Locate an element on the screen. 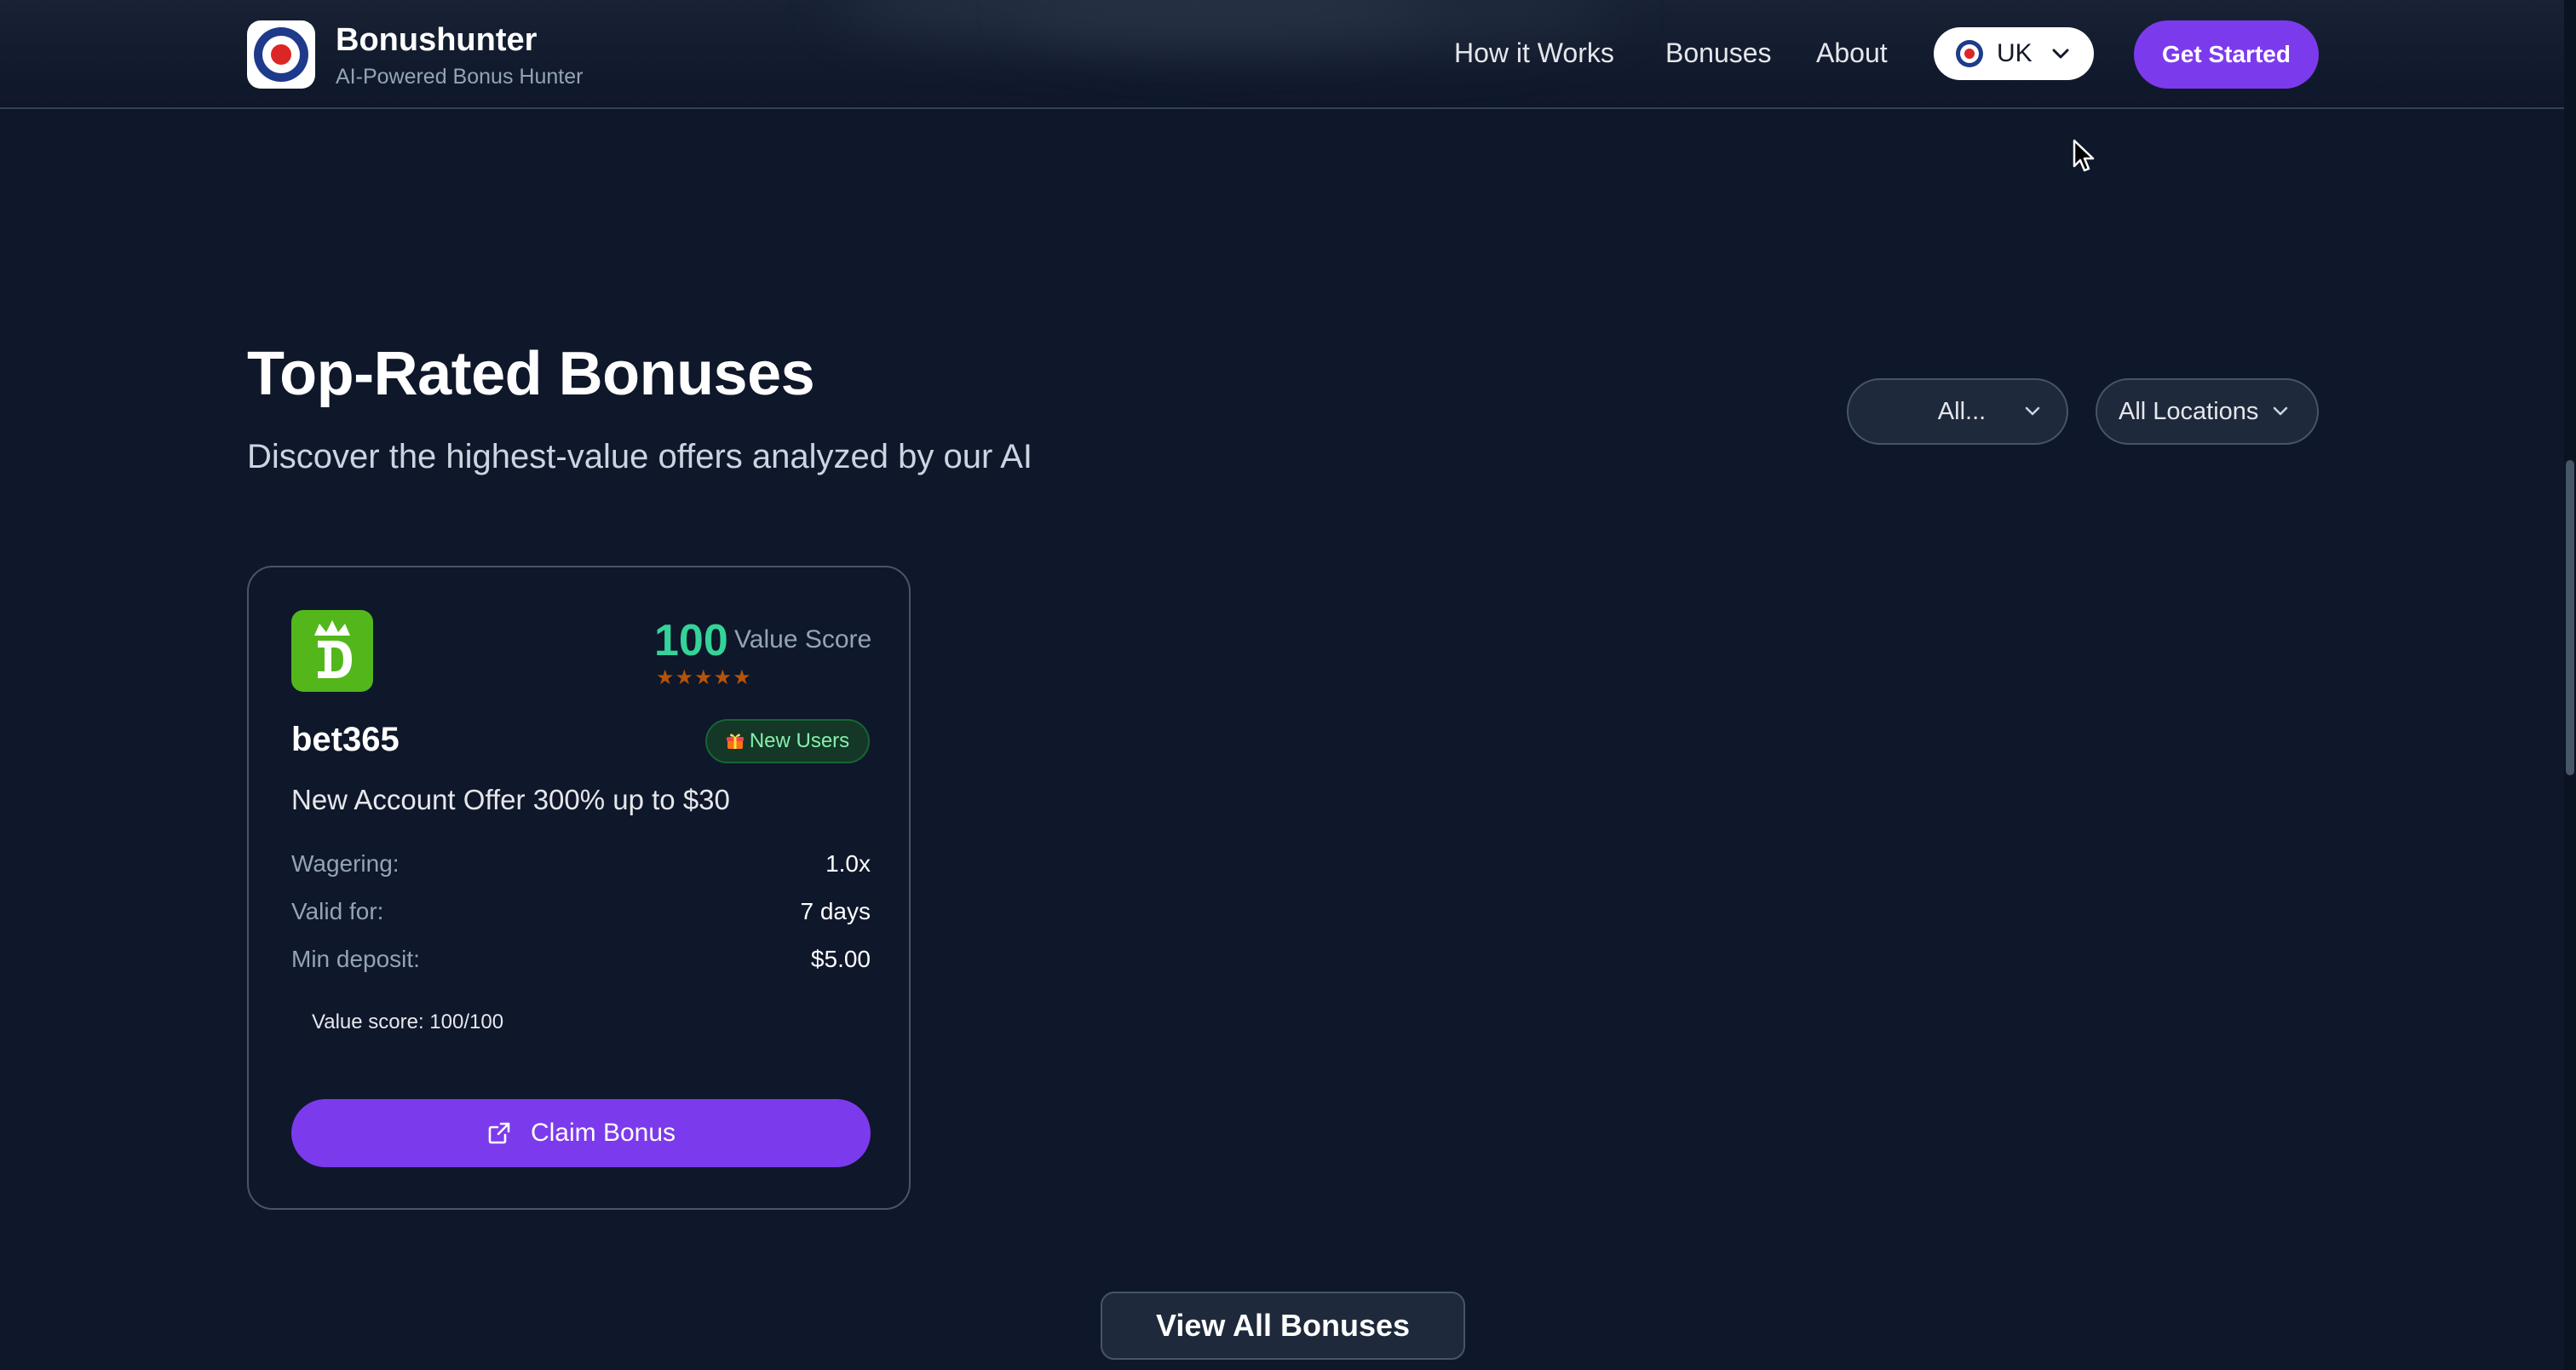 Image resolution: width=2576 pixels, height=1370 pixels. claim-bonus-button: Claim Bonus is located at coordinates (581, 1133).